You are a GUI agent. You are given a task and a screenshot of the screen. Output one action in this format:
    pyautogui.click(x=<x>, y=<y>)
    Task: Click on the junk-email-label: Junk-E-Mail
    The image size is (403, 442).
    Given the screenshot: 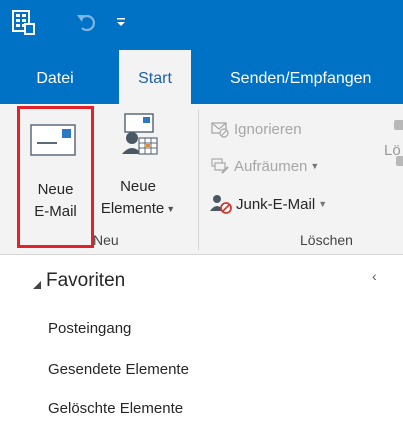 What is the action you would take?
    pyautogui.click(x=276, y=204)
    